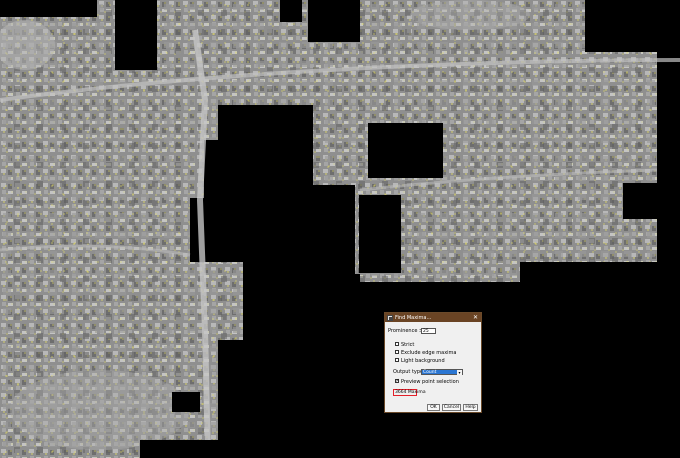 This screenshot has width=680, height=458. What do you see at coordinates (433, 407) in the screenshot?
I see `ok-button: OK` at bounding box center [433, 407].